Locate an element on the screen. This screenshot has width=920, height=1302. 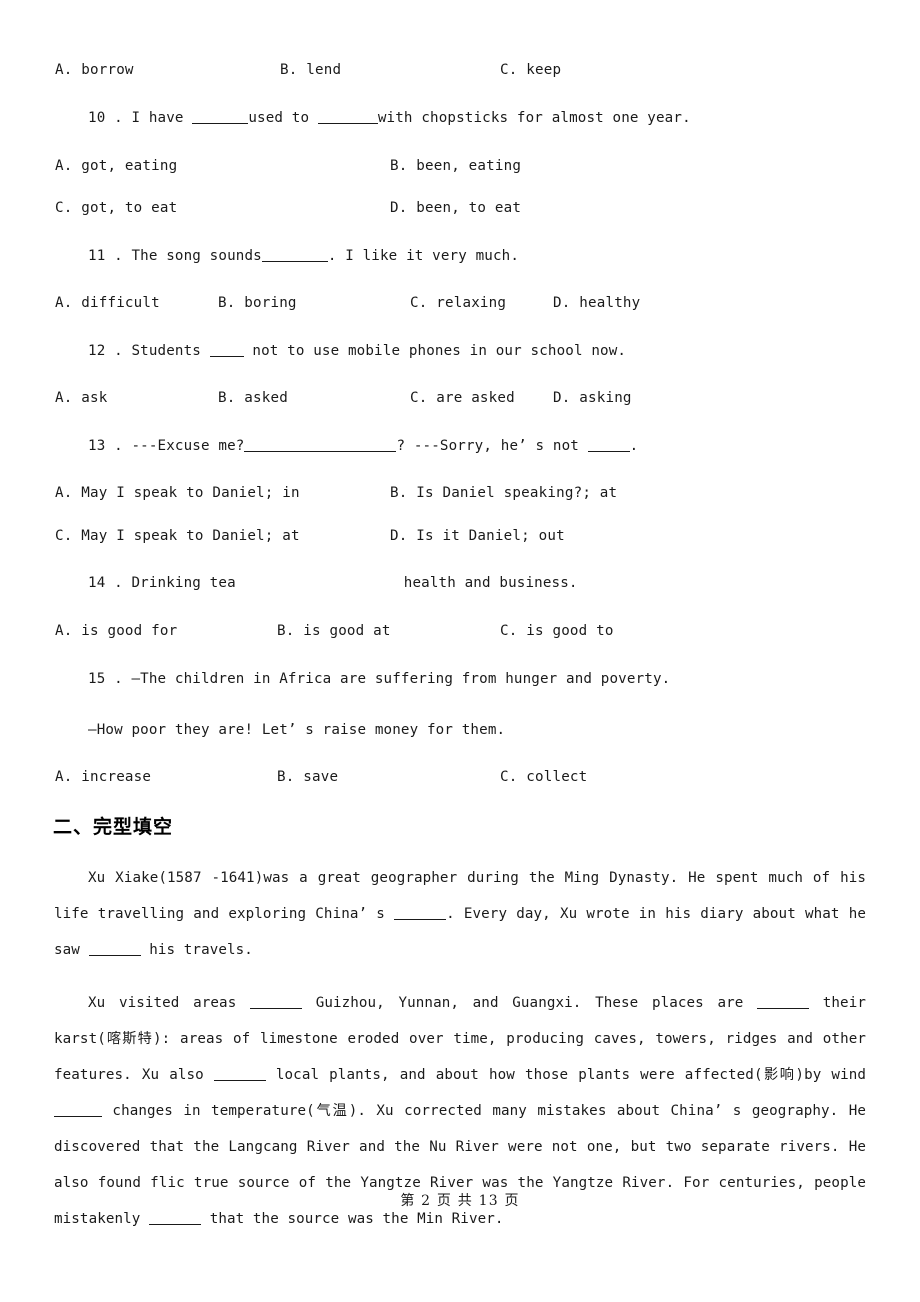
q10-text-mid: used to is located at coordinates (283, 118).